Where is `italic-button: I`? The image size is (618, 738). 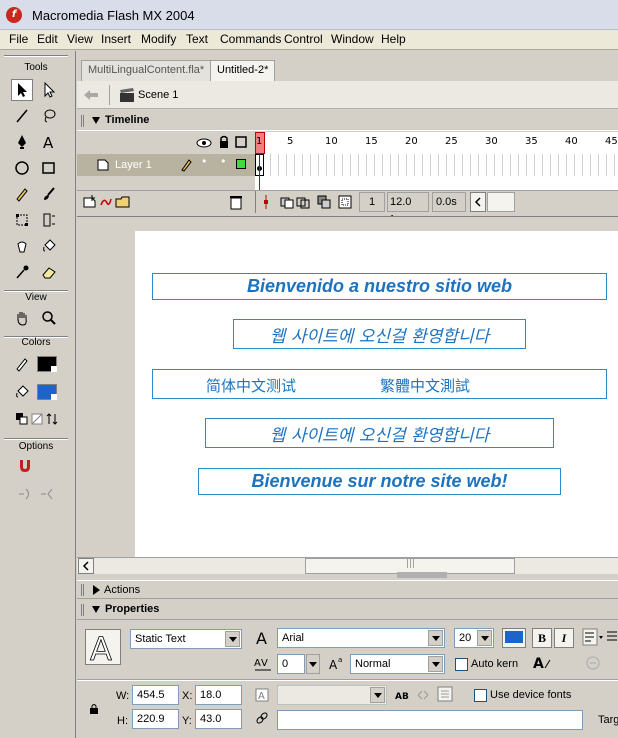 italic-button: I is located at coordinates (564, 638).